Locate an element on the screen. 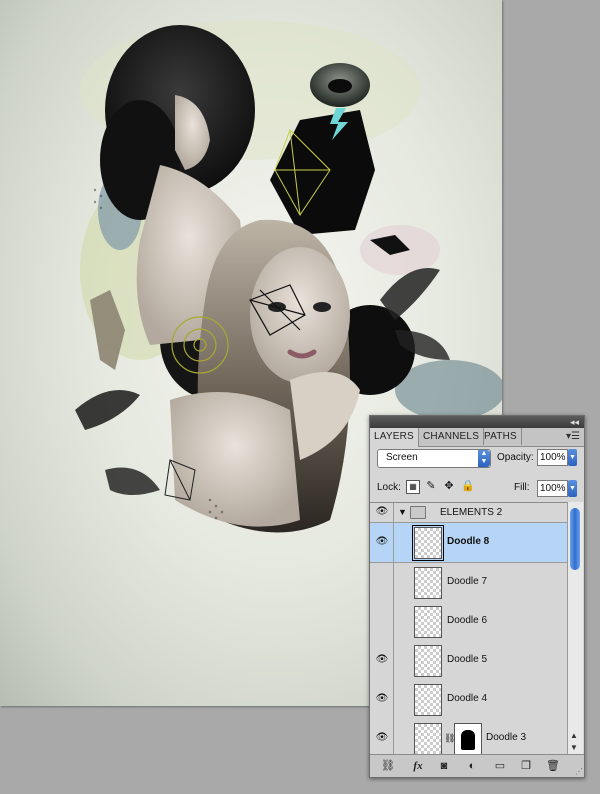 The width and height of the screenshot is (600, 794). layer-name: Doodle 4 is located at coordinates (467, 698).